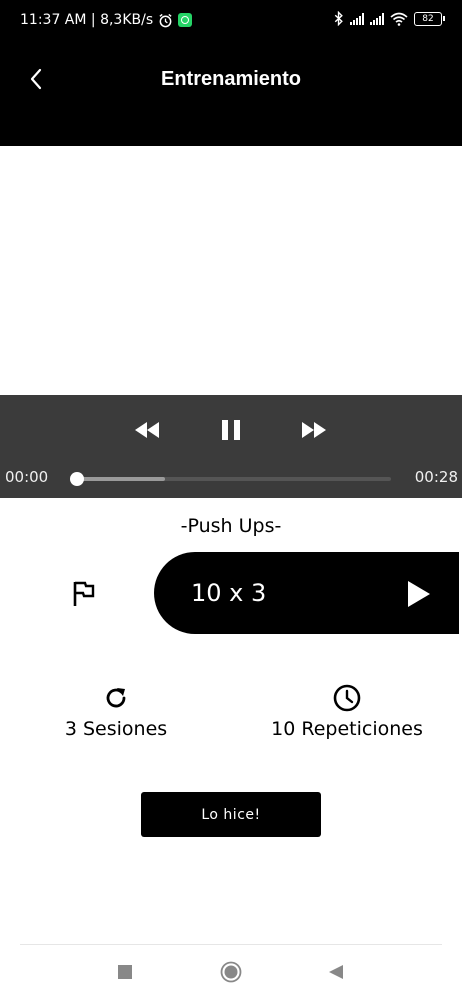 The height and width of the screenshot is (1000, 462). I want to click on progress-bar, so click(234, 479).